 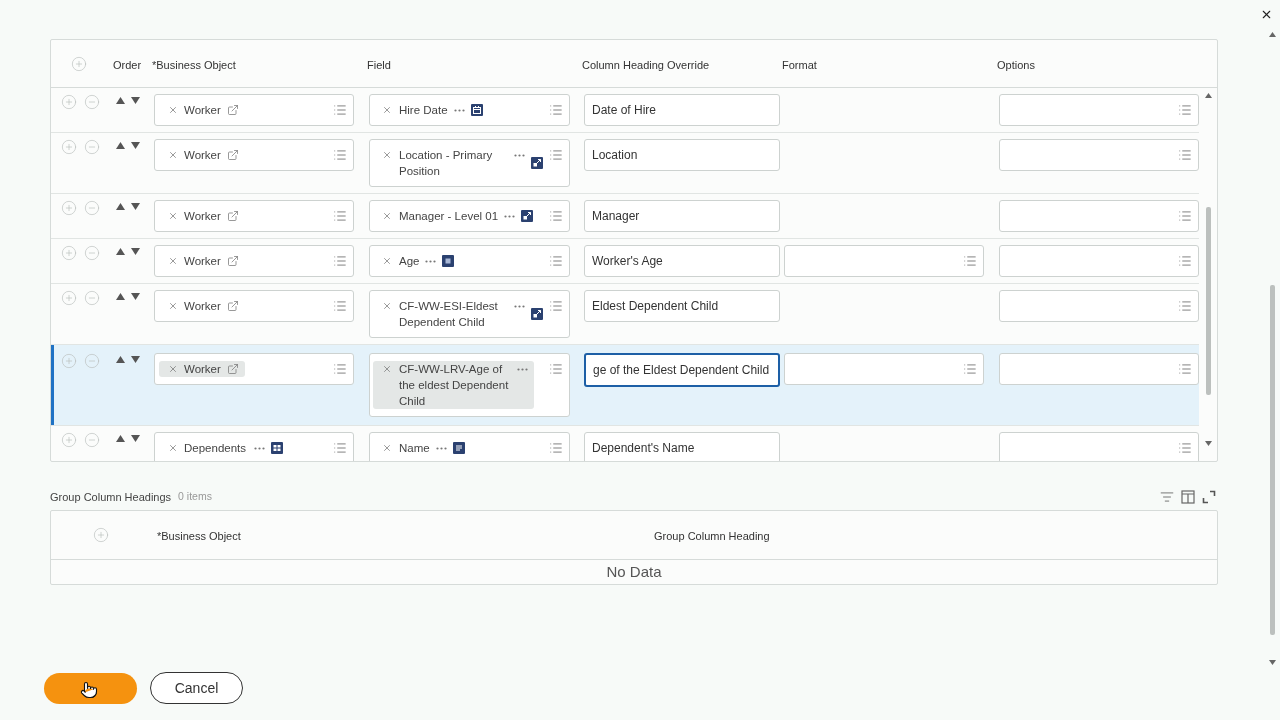 What do you see at coordinates (682, 306) in the screenshot?
I see `heading-input: Eldest Dependent Child` at bounding box center [682, 306].